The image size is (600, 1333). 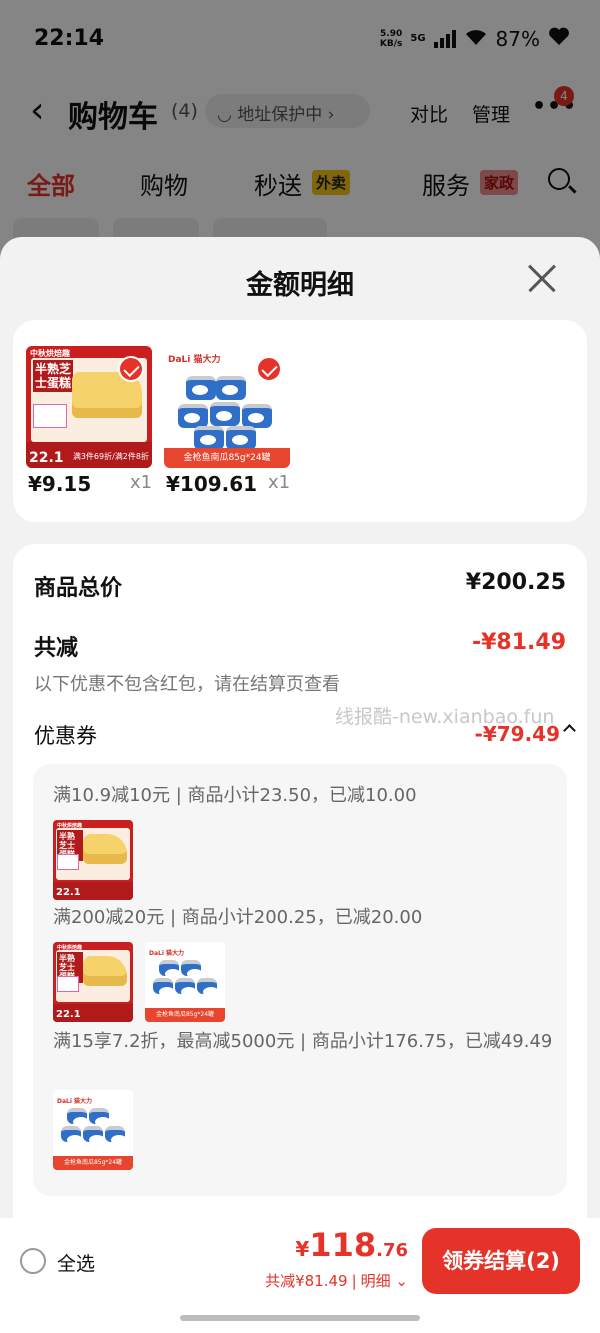 I want to click on chevron-down-icon: ⌄, so click(x=401, y=1281).